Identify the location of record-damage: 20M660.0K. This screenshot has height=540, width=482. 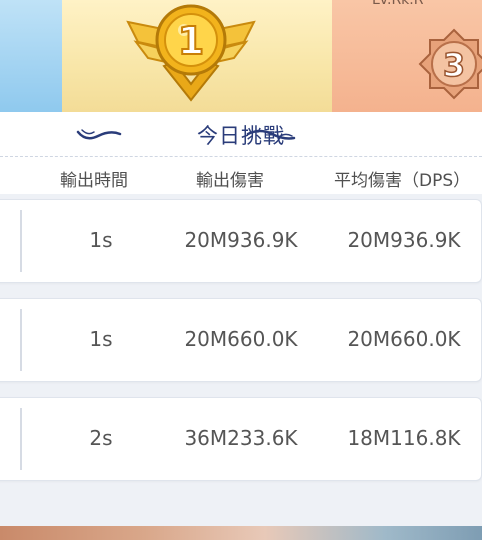
(241, 339).